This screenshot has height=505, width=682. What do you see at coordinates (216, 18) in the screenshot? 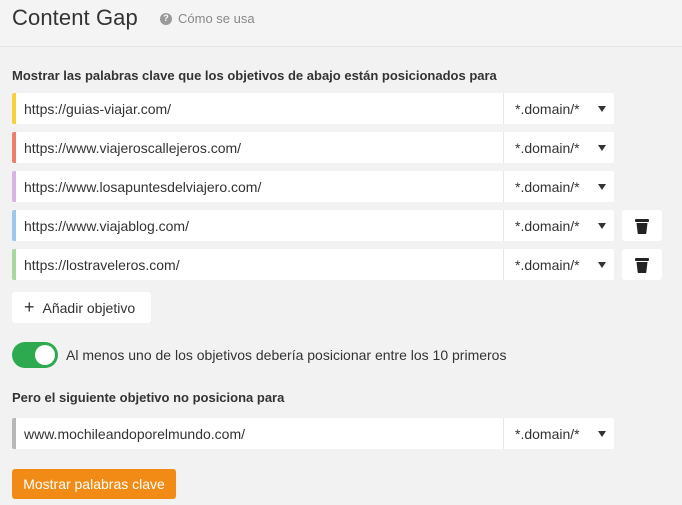
I see `help-label: Cómo se usa` at bounding box center [216, 18].